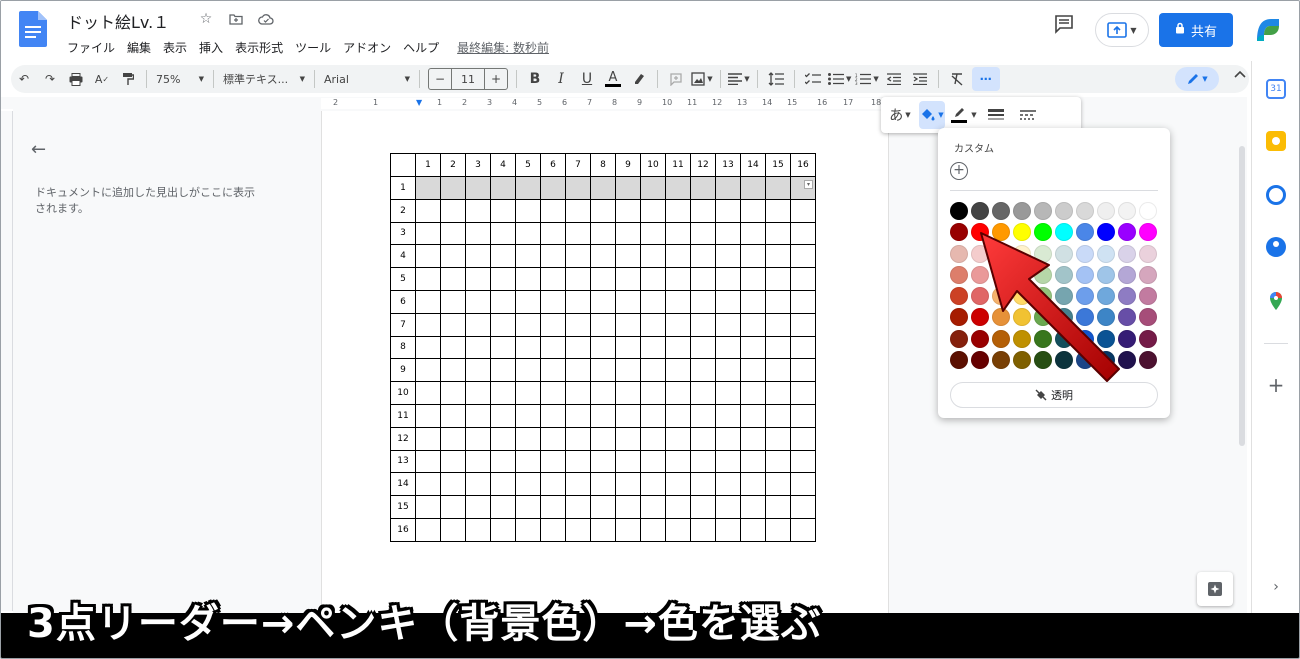 The image size is (1300, 659). What do you see at coordinates (676, 79) in the screenshot?
I see `add-comment-icon` at bounding box center [676, 79].